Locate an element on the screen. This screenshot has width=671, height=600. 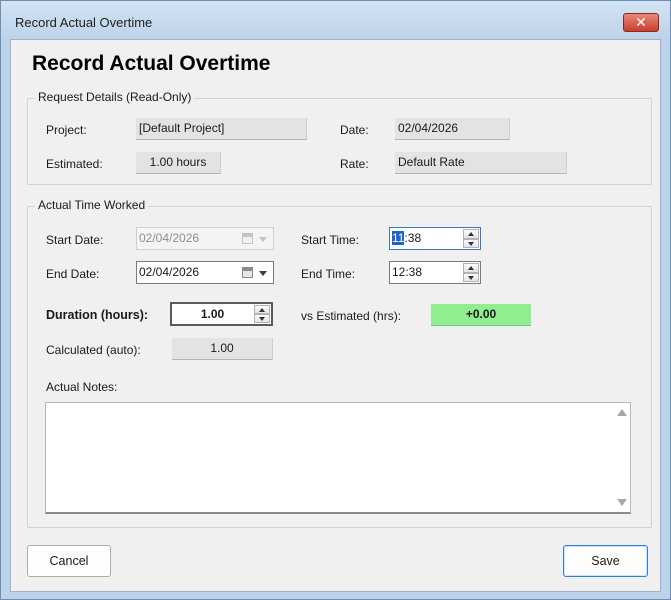
notes-scrollbar is located at coordinates (621, 457).